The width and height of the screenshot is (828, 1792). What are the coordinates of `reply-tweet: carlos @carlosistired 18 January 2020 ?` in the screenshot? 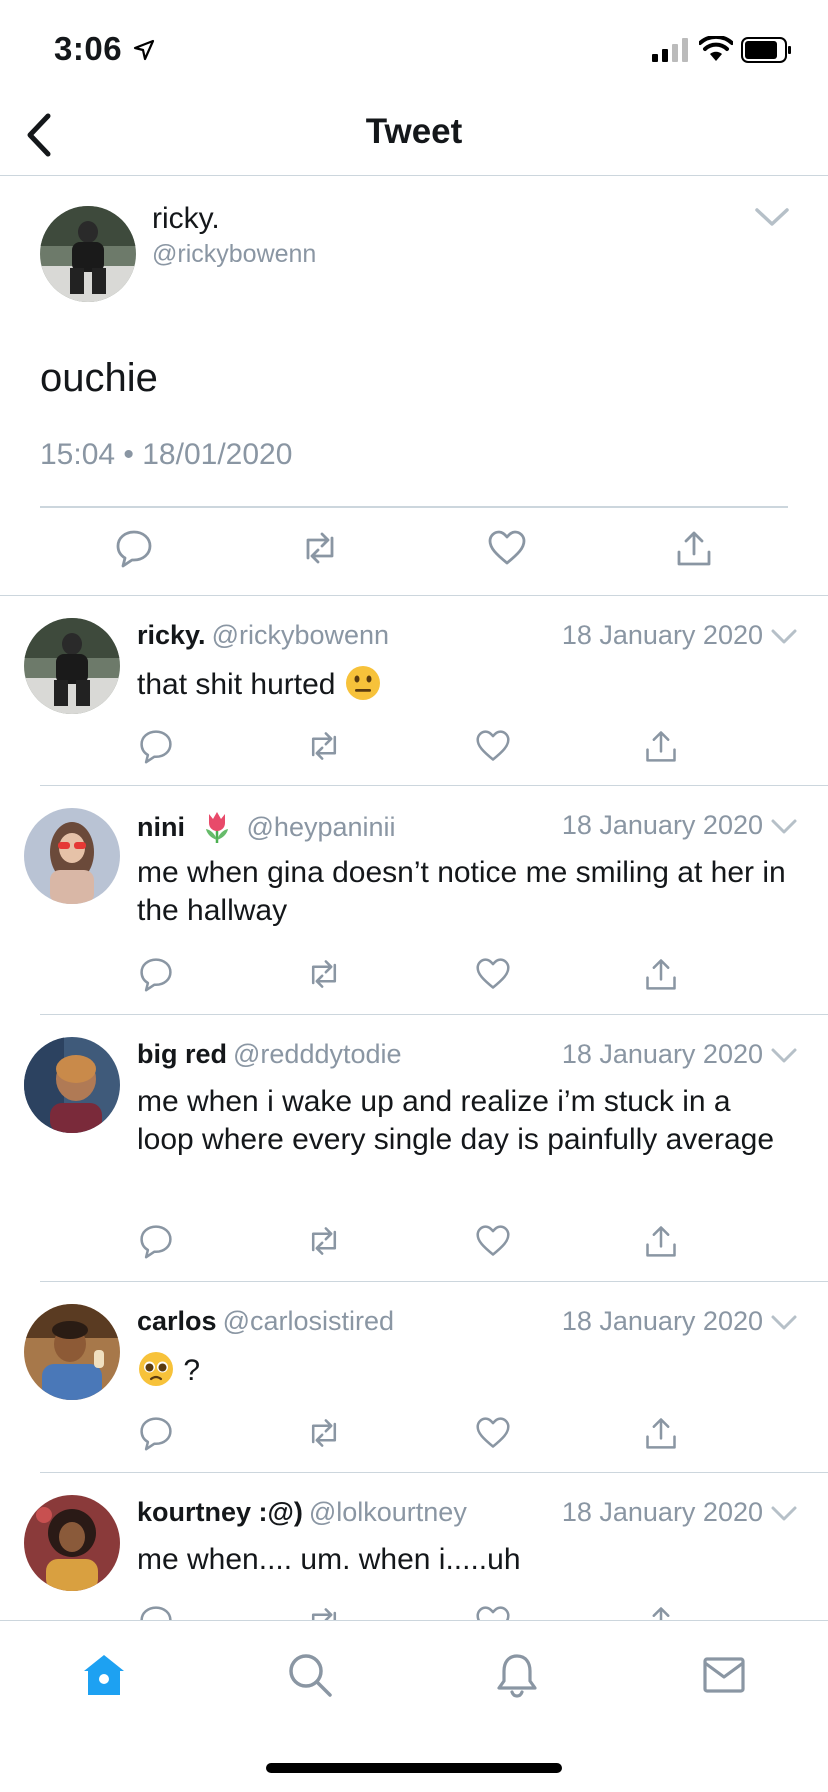 It's located at (414, 1377).